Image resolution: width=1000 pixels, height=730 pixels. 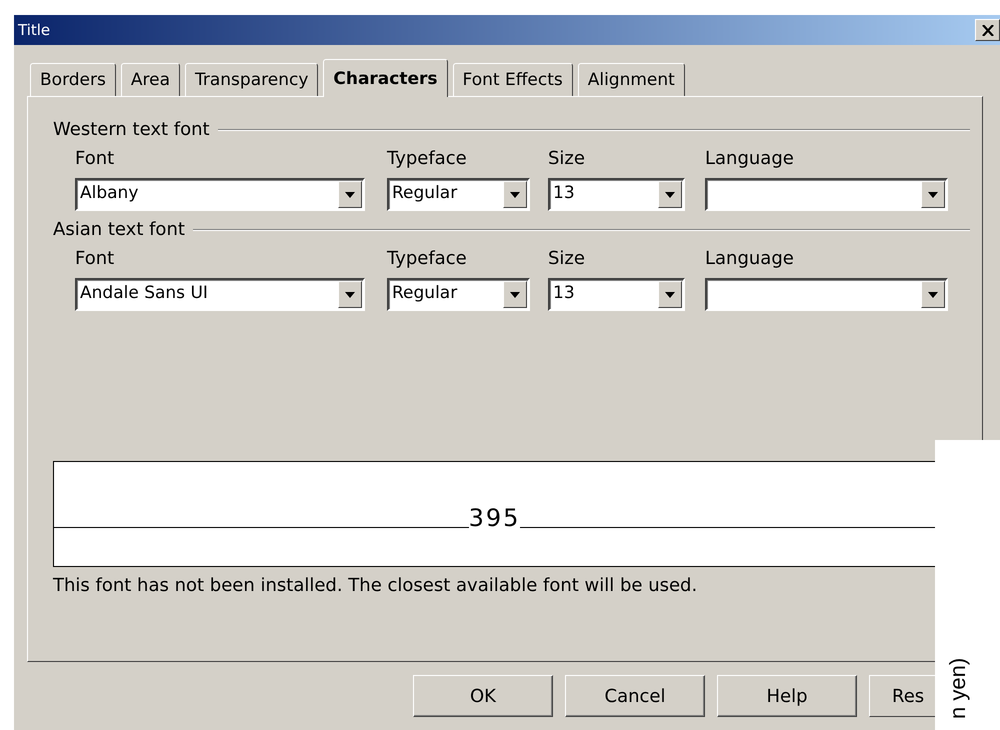 What do you see at coordinates (34, 30) in the screenshot?
I see `window-title: Title` at bounding box center [34, 30].